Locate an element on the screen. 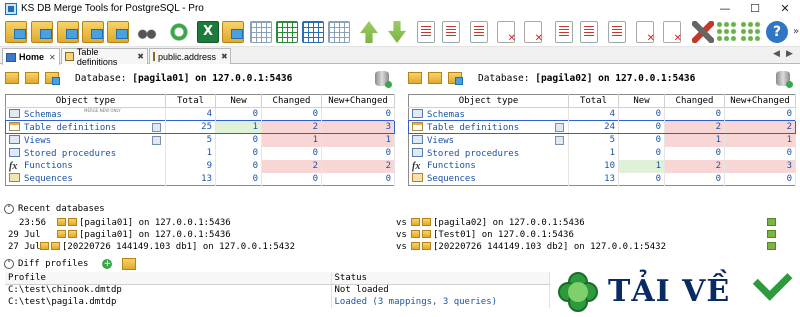 The height and width of the screenshot is (317, 800). tab-close-icon: ✕ is located at coordinates (52, 57).